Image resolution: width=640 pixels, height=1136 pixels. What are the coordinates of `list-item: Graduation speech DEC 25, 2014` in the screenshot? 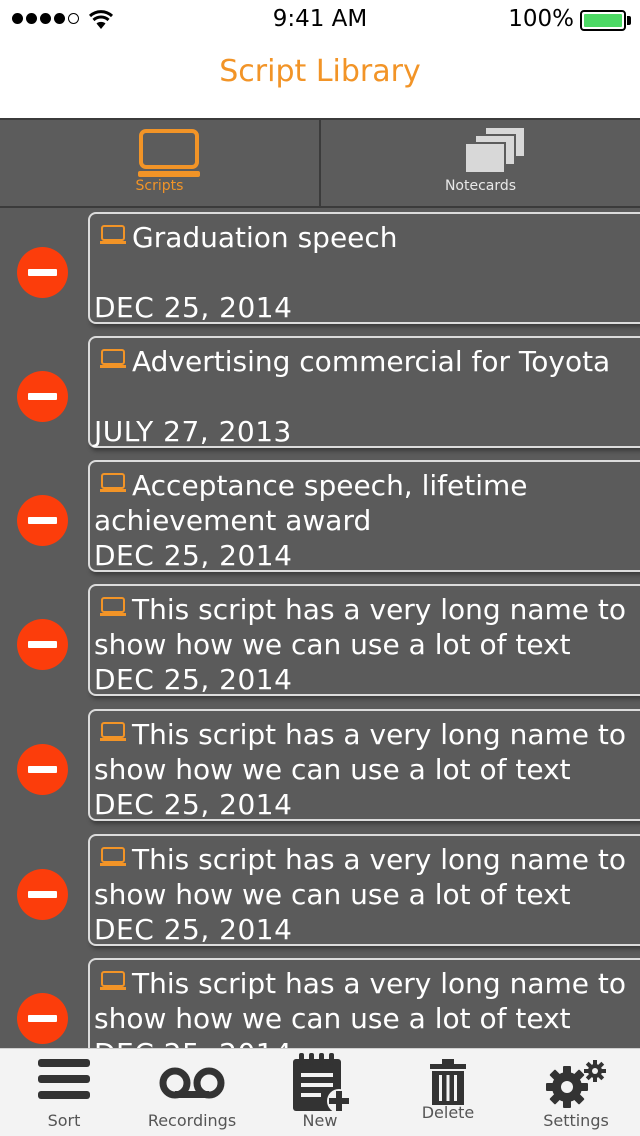 It's located at (320, 271).